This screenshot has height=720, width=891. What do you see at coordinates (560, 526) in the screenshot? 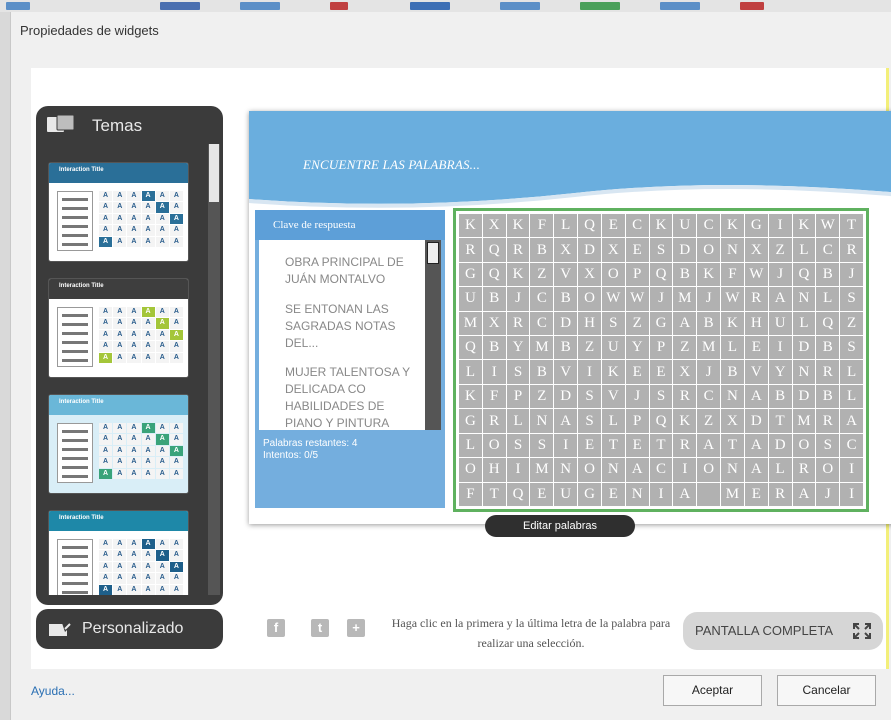
I see `edit-words-button: Editar palabras` at bounding box center [560, 526].